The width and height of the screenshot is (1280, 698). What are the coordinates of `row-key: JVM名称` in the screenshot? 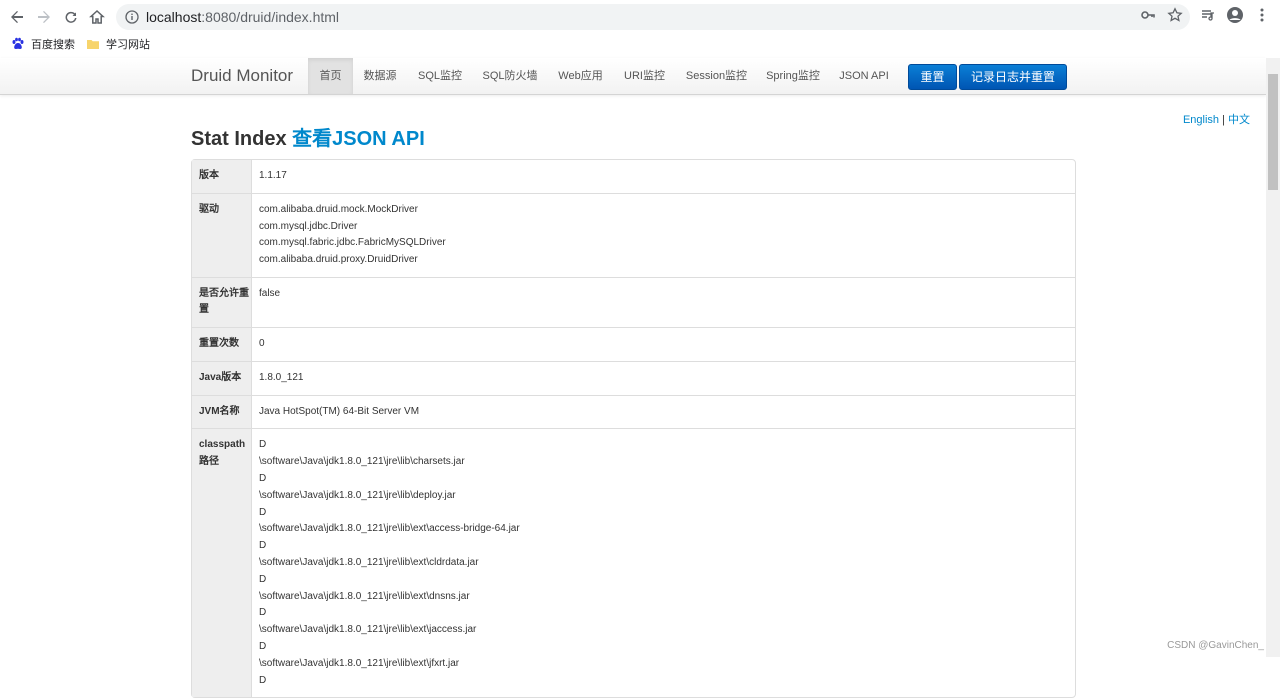 It's located at (221, 412).